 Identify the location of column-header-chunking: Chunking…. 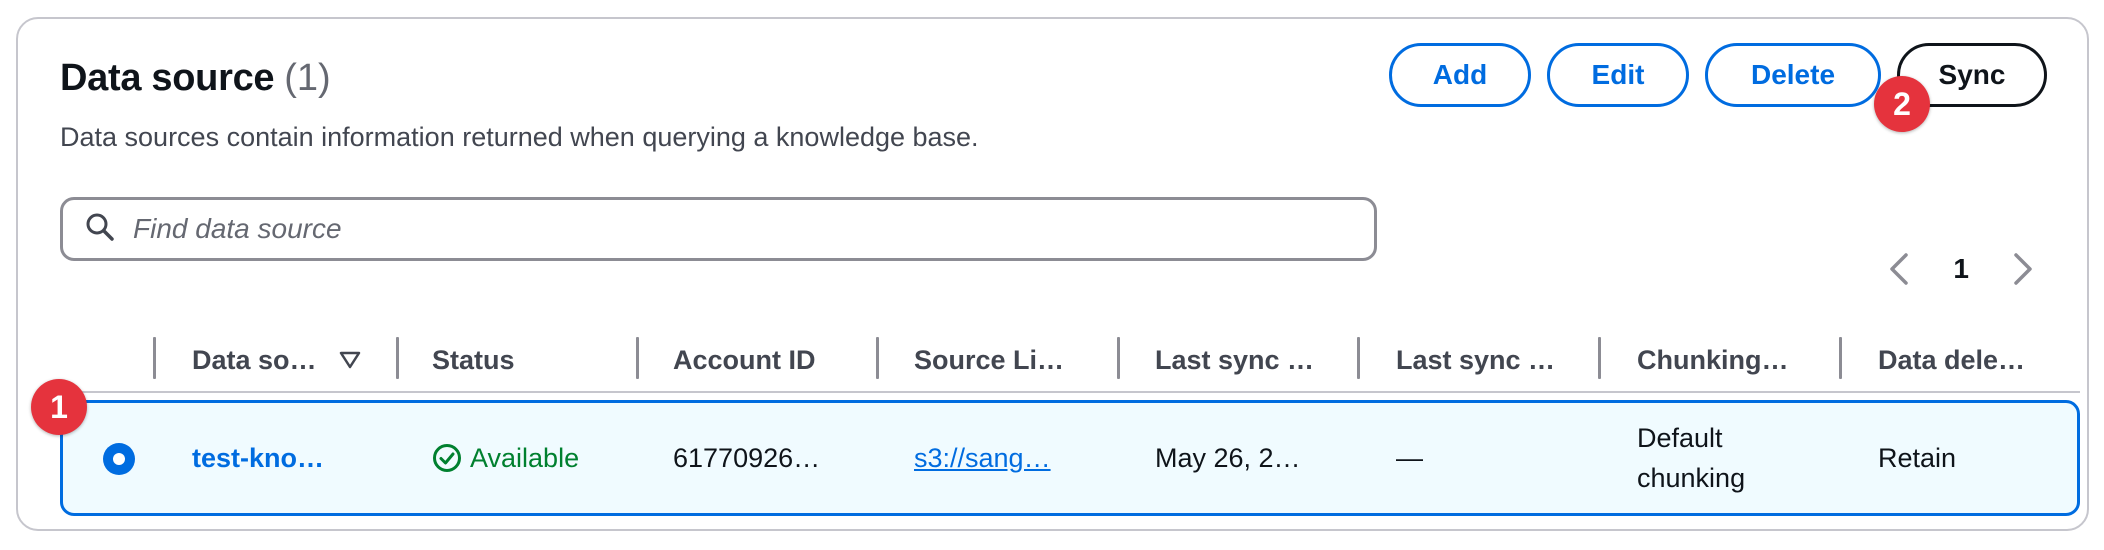
(1712, 360).